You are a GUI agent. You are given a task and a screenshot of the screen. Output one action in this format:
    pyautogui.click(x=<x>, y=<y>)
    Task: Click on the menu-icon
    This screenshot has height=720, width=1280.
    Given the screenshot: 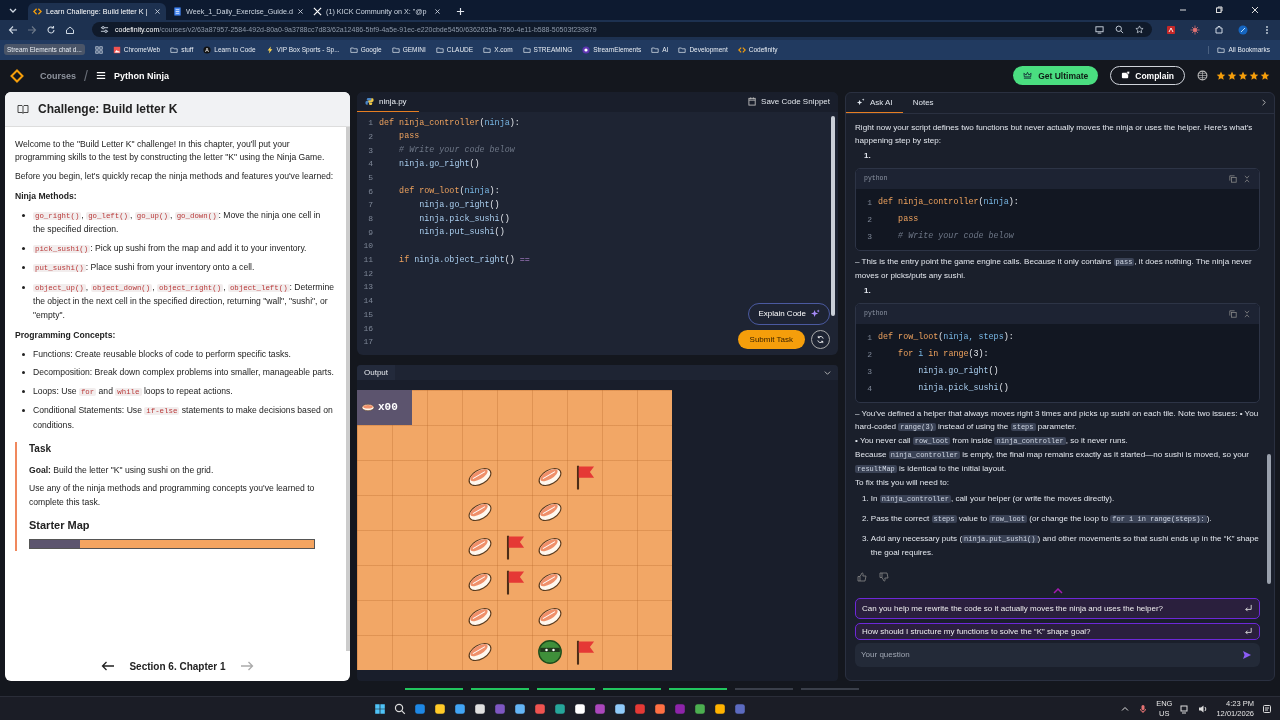 What is the action you would take?
    pyautogui.click(x=100, y=76)
    